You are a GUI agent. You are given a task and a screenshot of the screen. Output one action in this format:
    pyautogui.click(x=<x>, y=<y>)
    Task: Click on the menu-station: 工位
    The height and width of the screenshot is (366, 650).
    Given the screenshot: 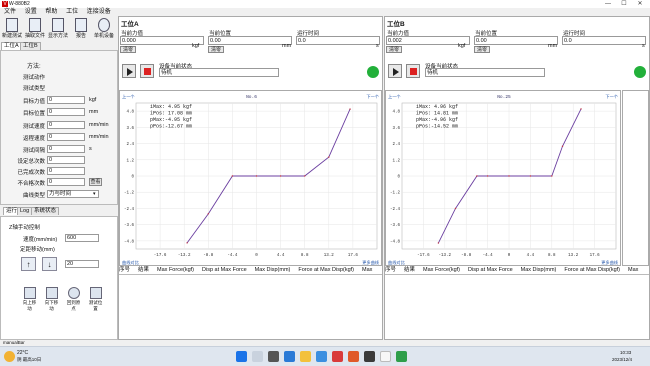 What is the action you would take?
    pyautogui.click(x=72, y=12)
    